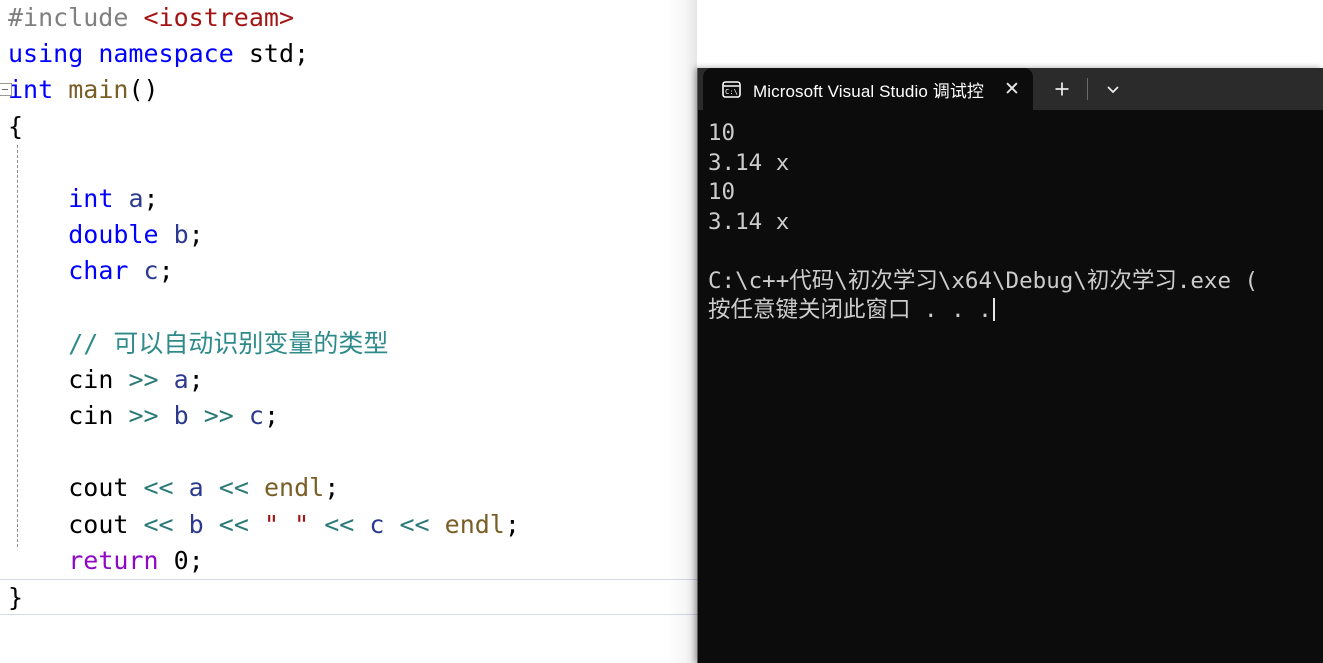 The image size is (1323, 663). What do you see at coordinates (46, 54) in the screenshot?
I see `code-token: using` at bounding box center [46, 54].